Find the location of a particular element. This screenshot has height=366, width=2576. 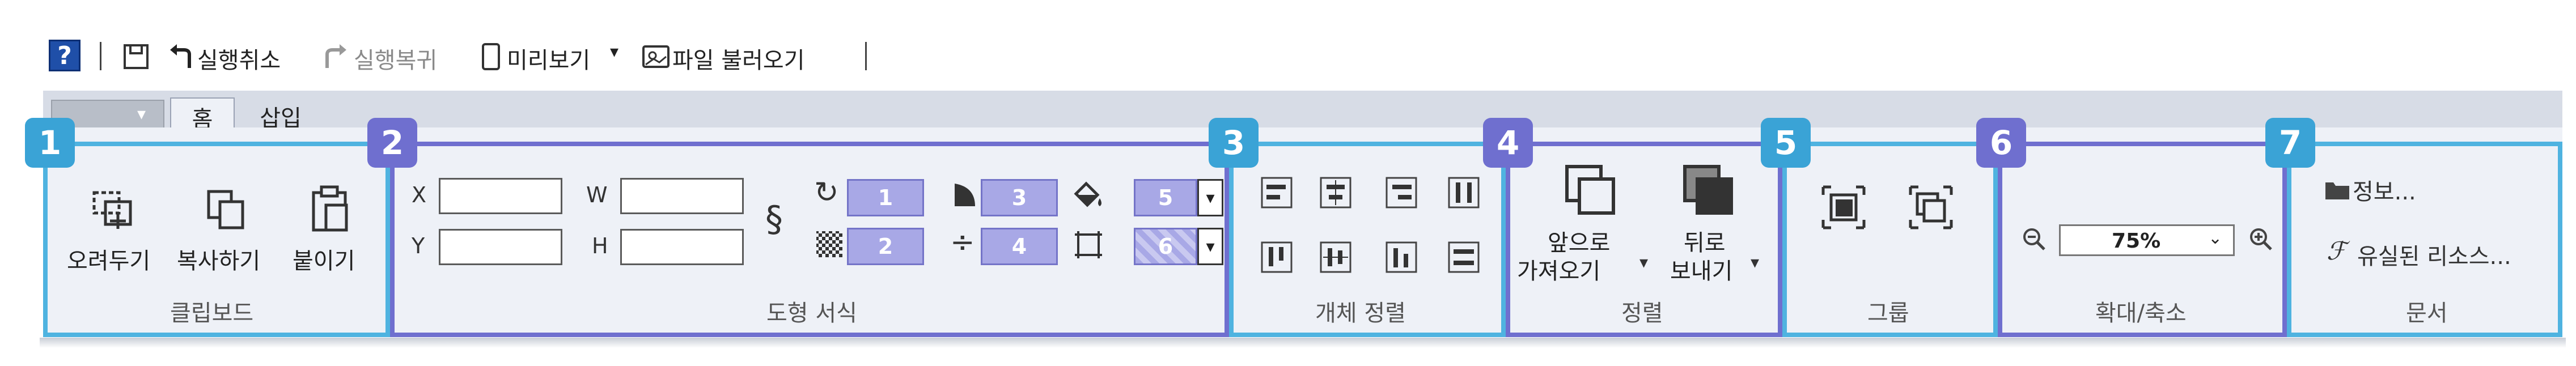

redo-label: 실행복귀 is located at coordinates (395, 58).